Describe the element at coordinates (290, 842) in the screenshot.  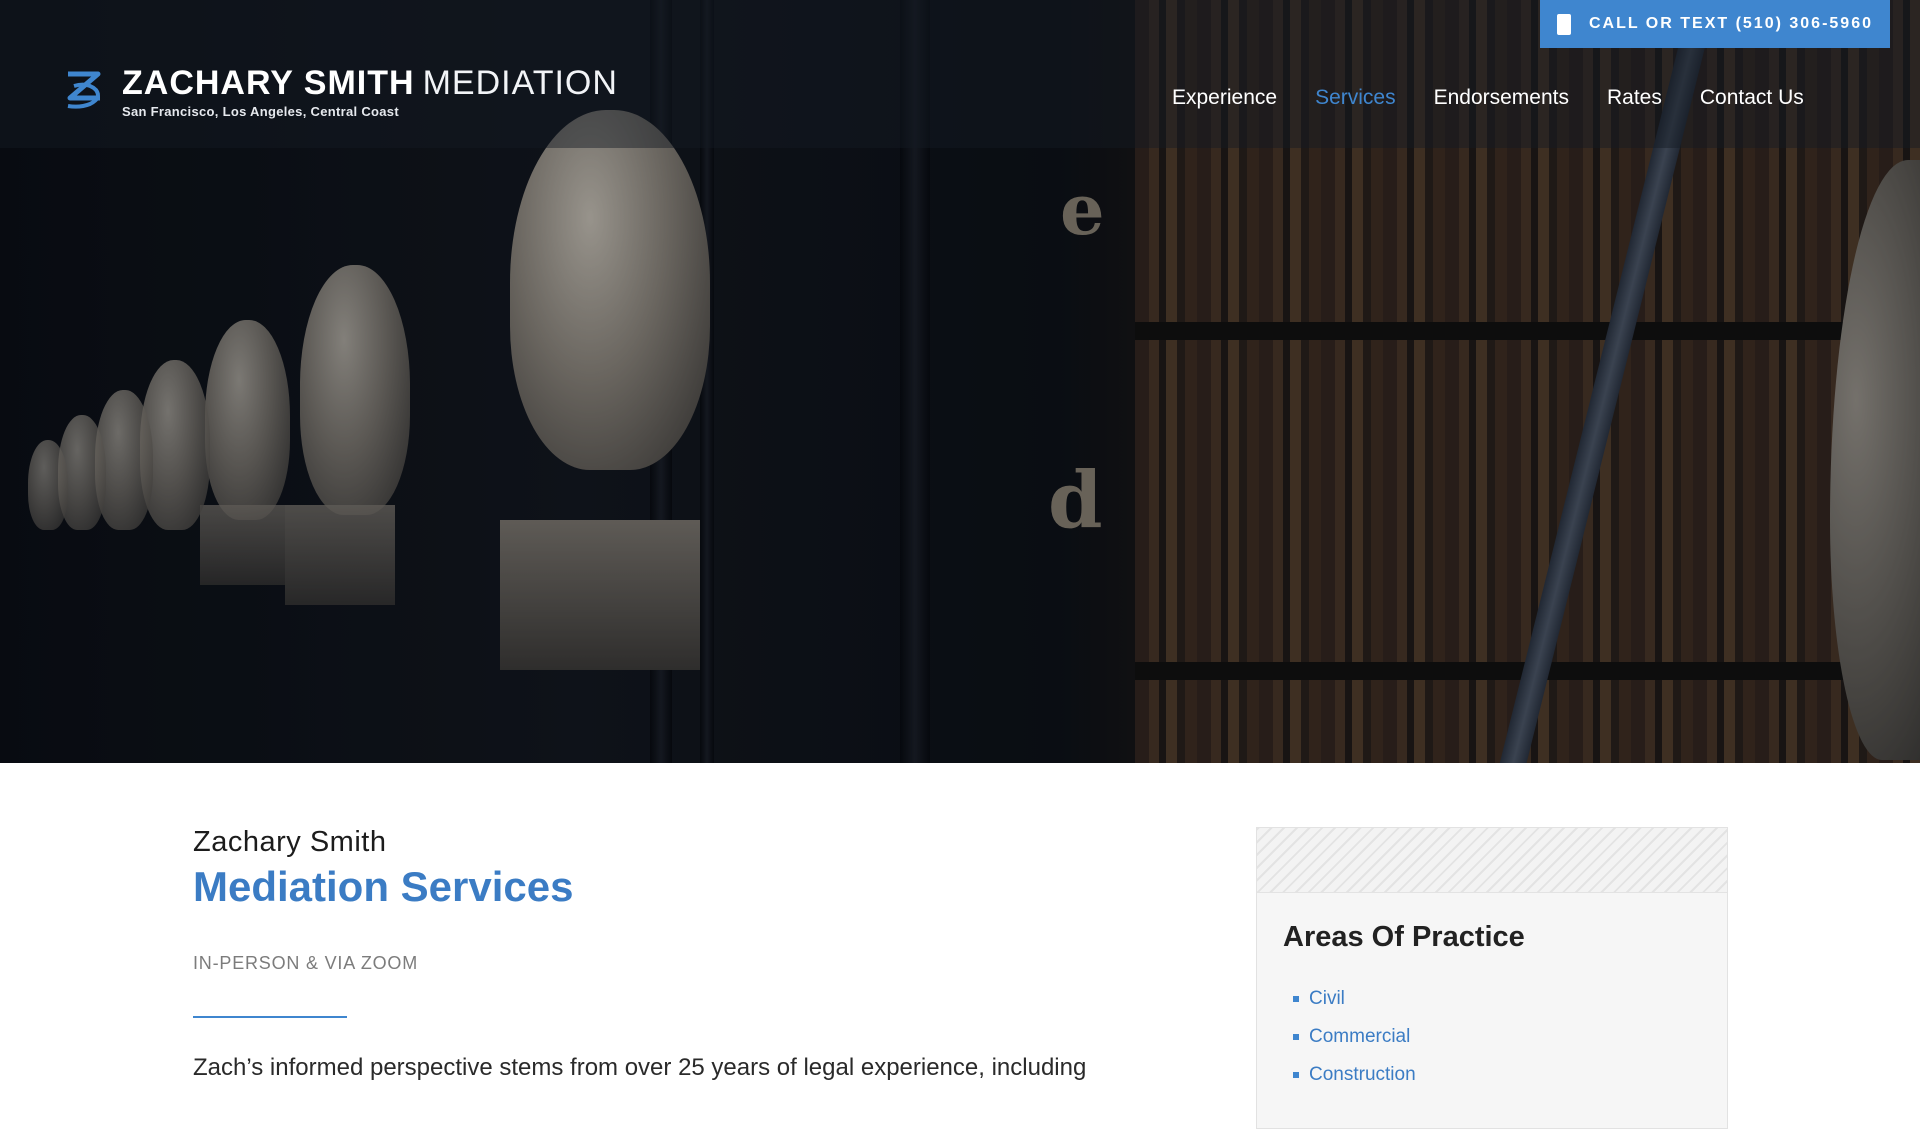
I see `page-eyebrow: Zachary Smith` at that location.